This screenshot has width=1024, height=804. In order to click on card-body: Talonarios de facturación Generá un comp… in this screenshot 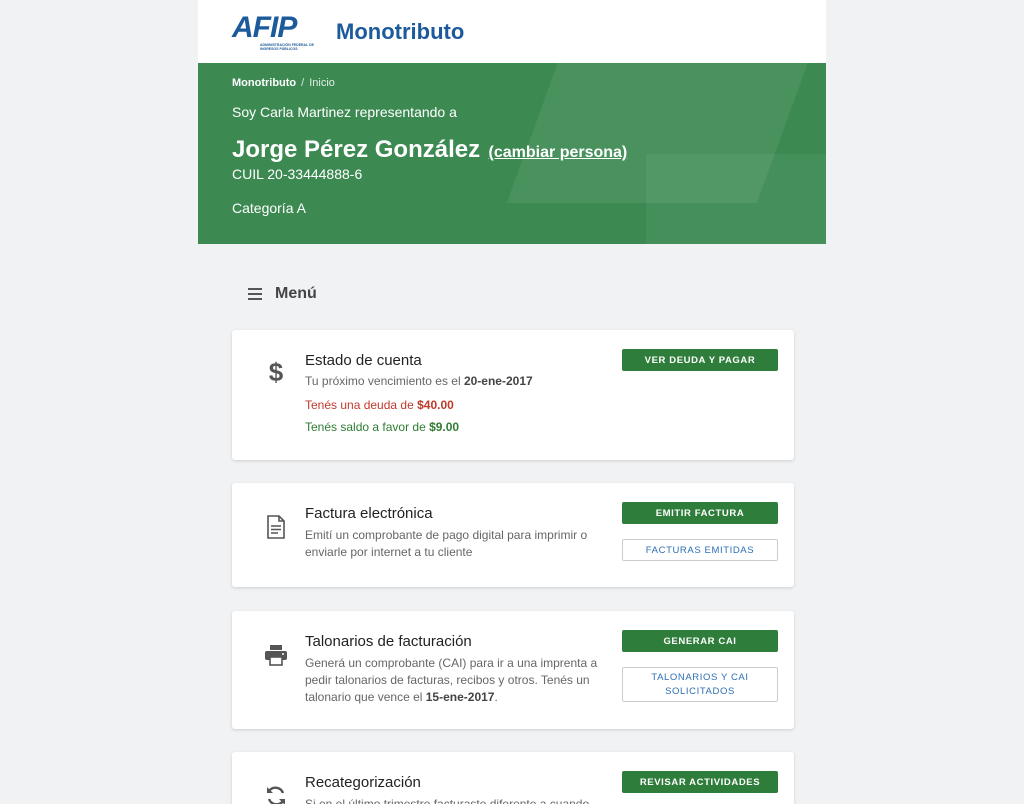, I will do `click(460, 669)`.